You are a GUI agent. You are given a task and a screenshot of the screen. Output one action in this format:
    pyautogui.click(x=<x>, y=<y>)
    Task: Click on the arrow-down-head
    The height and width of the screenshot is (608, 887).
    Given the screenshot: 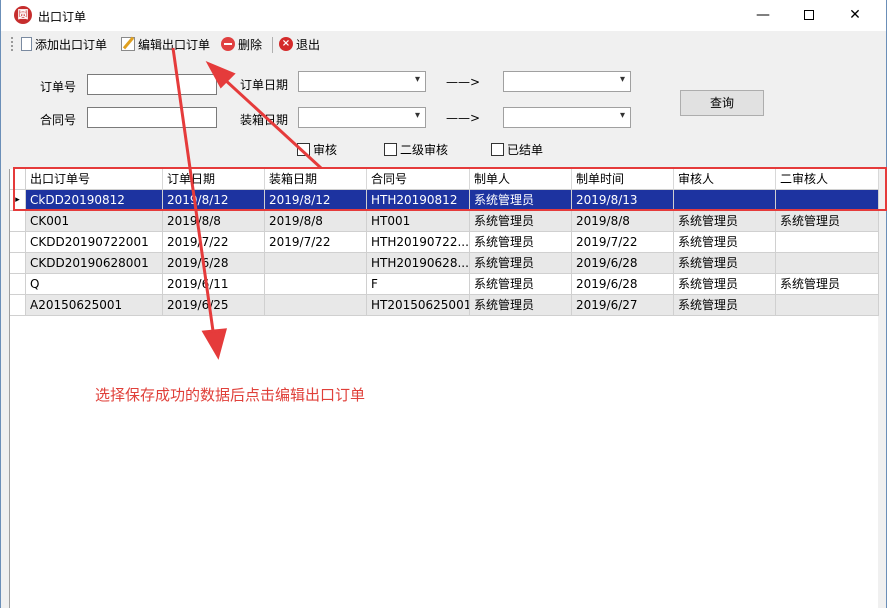 What is the action you would take?
    pyautogui.click(x=214, y=344)
    